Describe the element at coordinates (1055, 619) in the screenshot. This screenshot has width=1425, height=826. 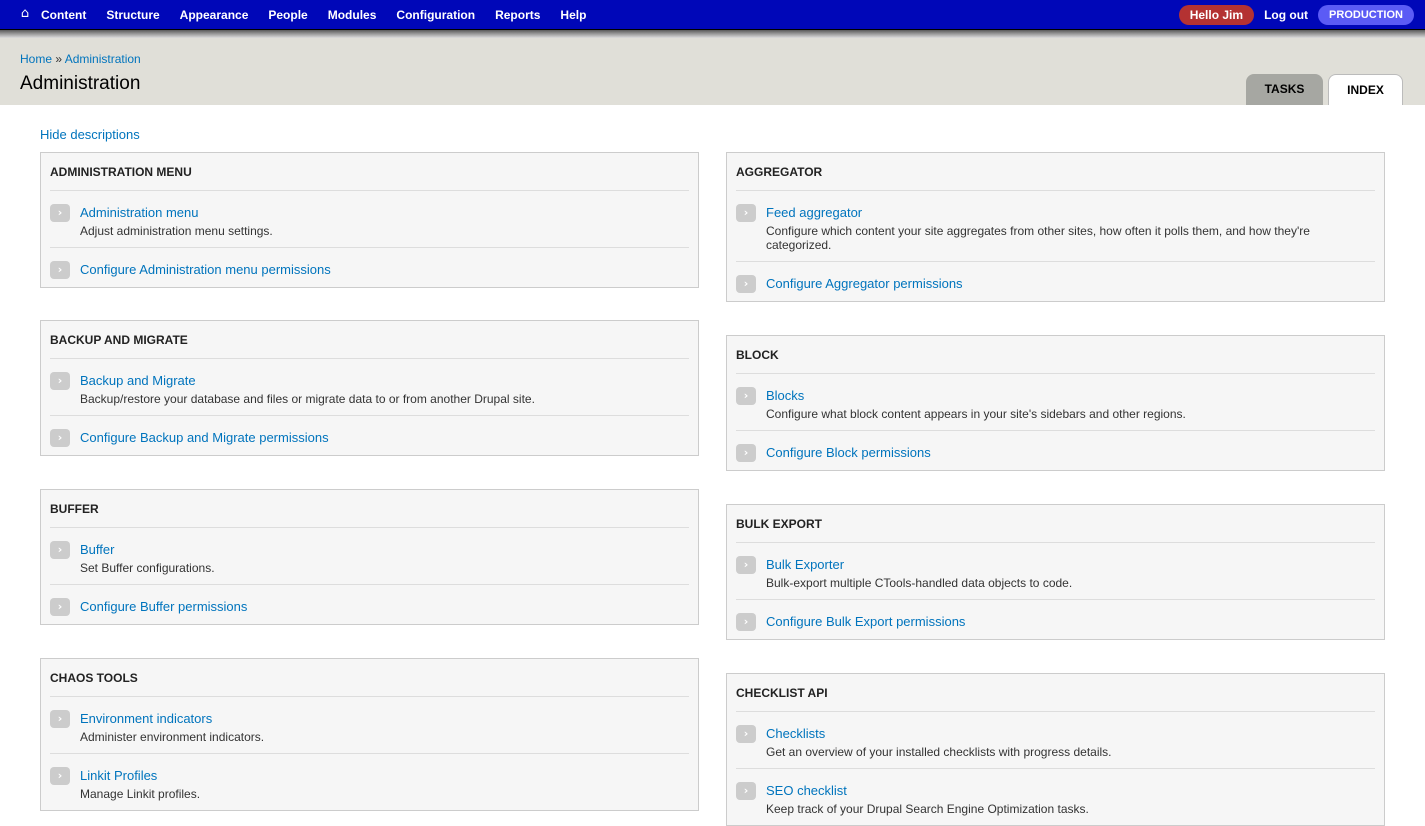
I see `list-item: › Configure Bulk Export permissions` at that location.